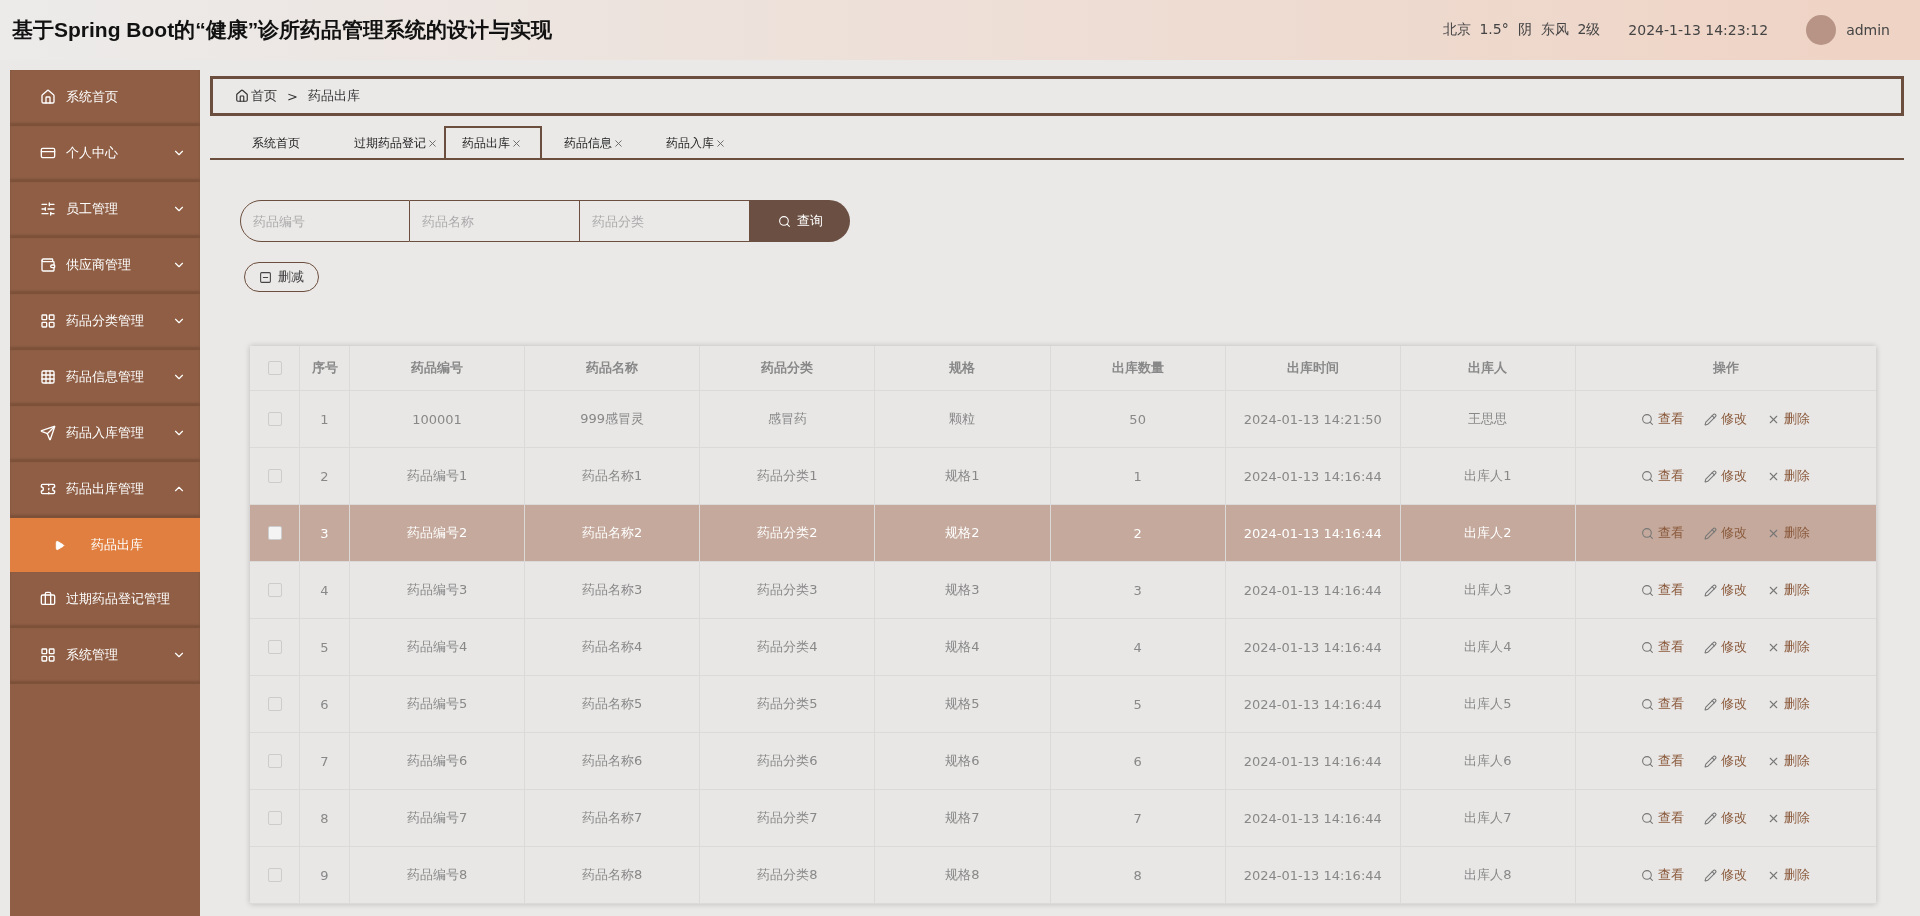  Describe the element at coordinates (1488, 476) in the screenshot. I see `table-cell: 出库人1` at that location.